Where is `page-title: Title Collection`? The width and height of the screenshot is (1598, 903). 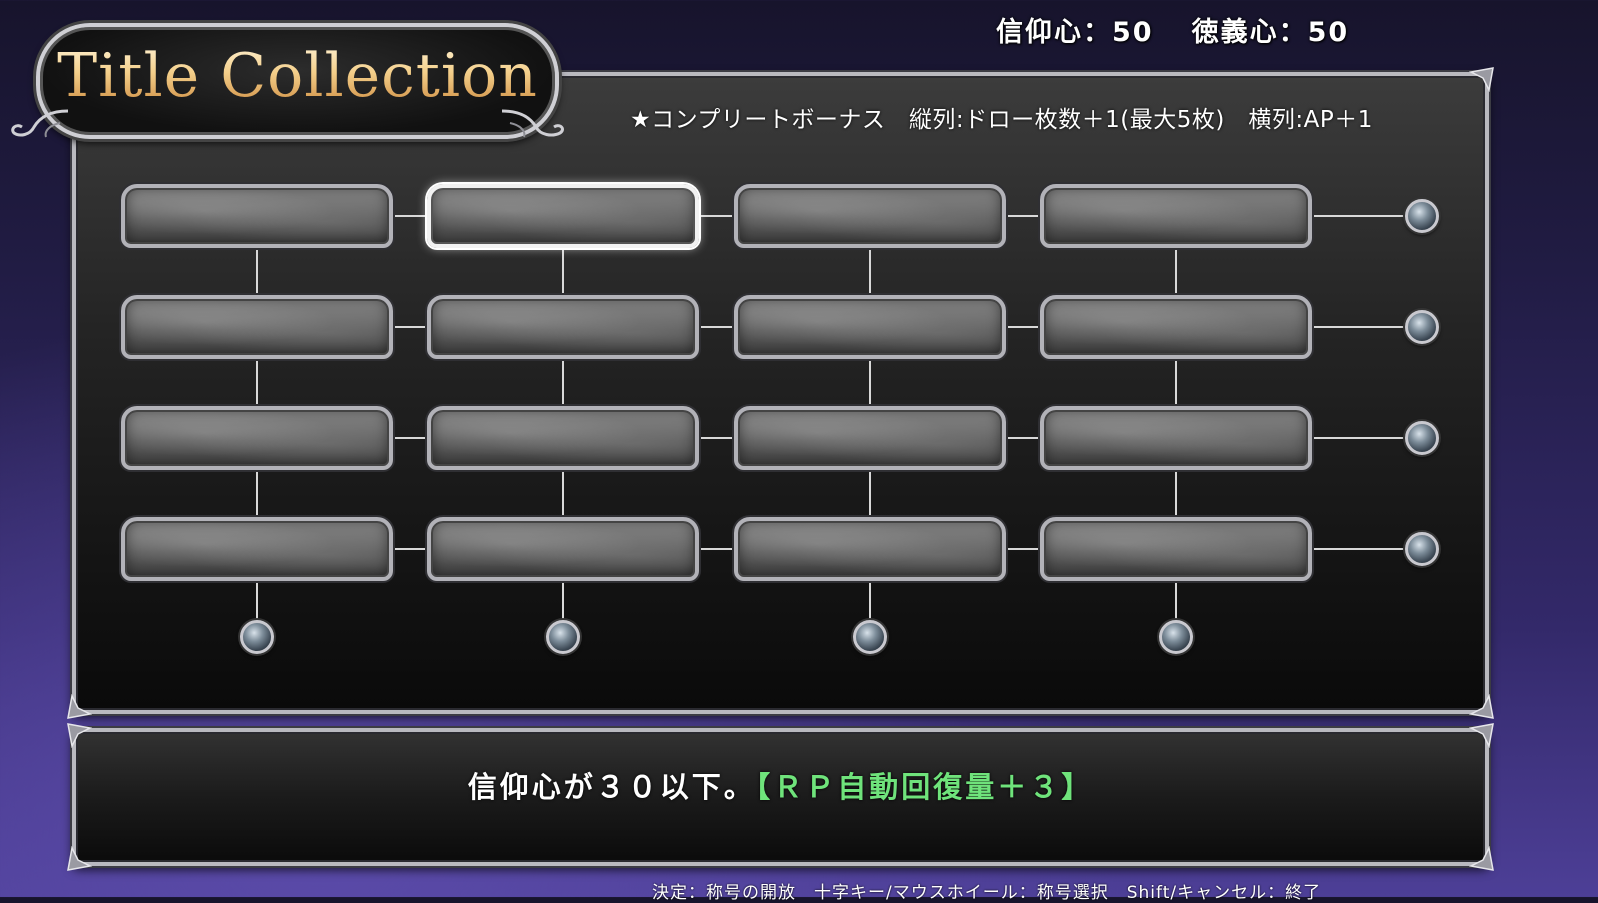 page-title: Title Collection is located at coordinates (297, 76).